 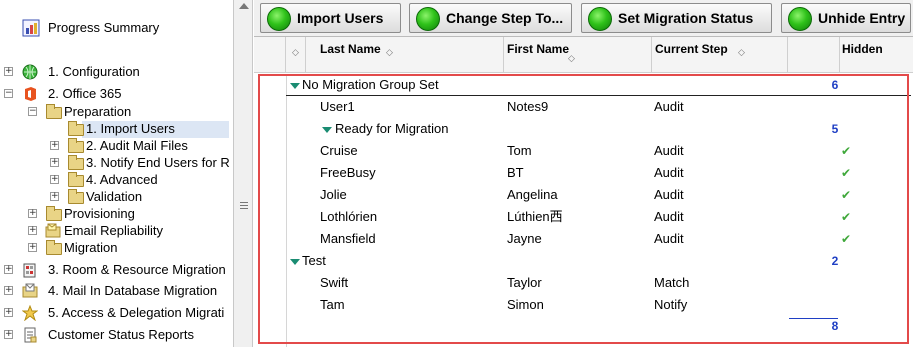 What do you see at coordinates (115, 231) in the screenshot?
I see `tree-item-email-repliability: + Email Repliability` at bounding box center [115, 231].